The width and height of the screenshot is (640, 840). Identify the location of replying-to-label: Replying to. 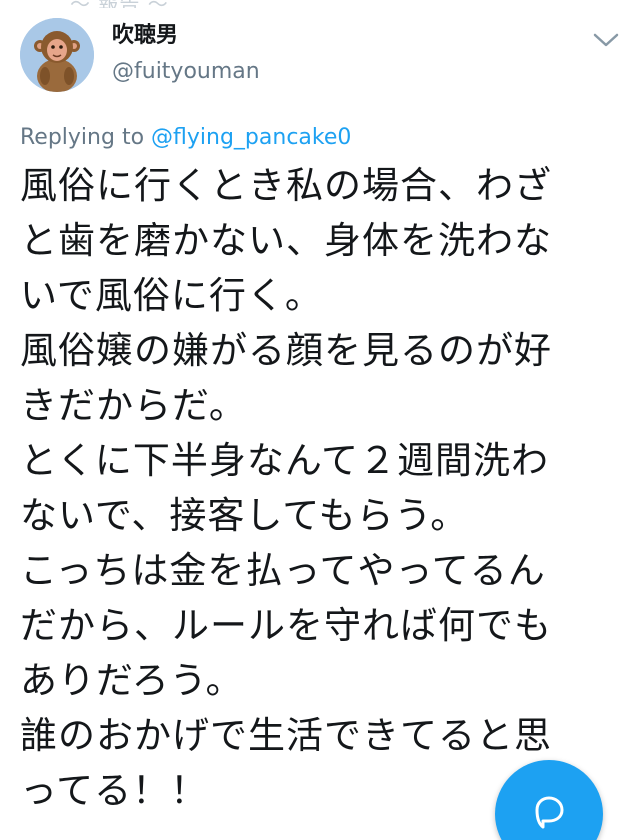
(82, 137).